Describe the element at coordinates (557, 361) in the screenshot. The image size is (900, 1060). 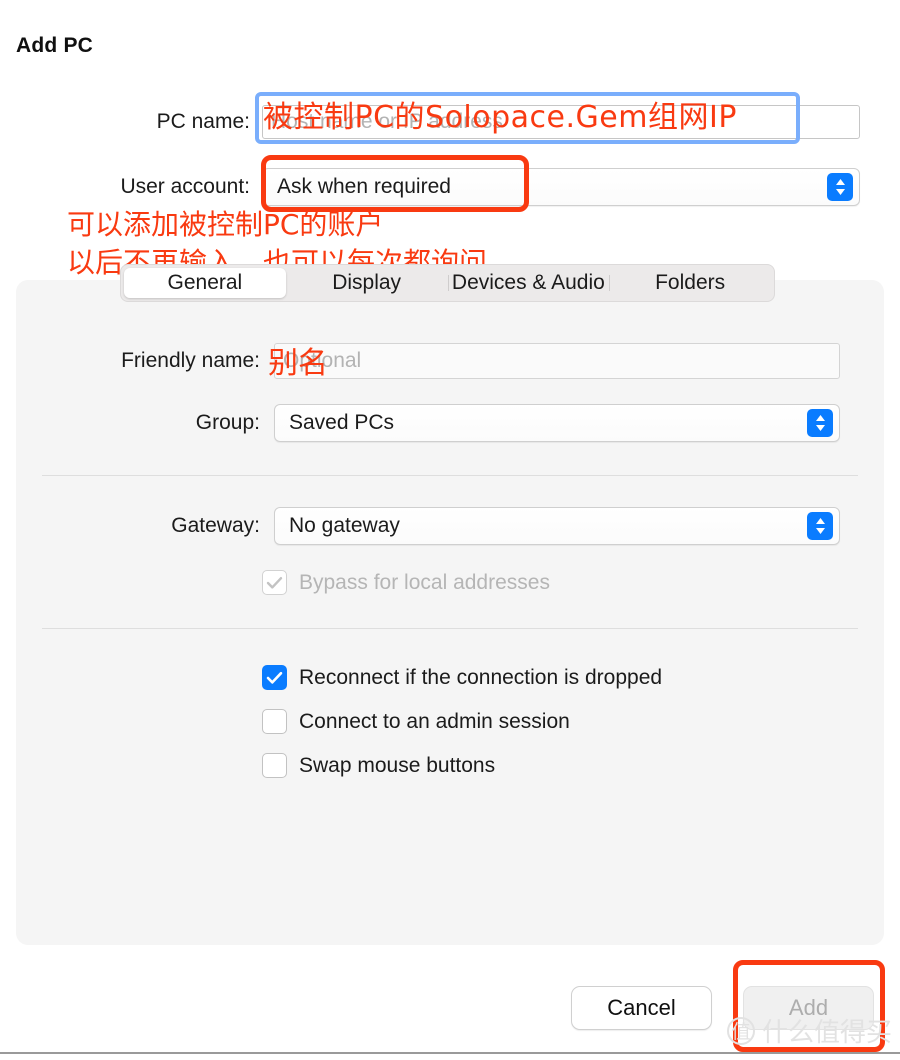
I see `friendly-name-input: Optional` at that location.